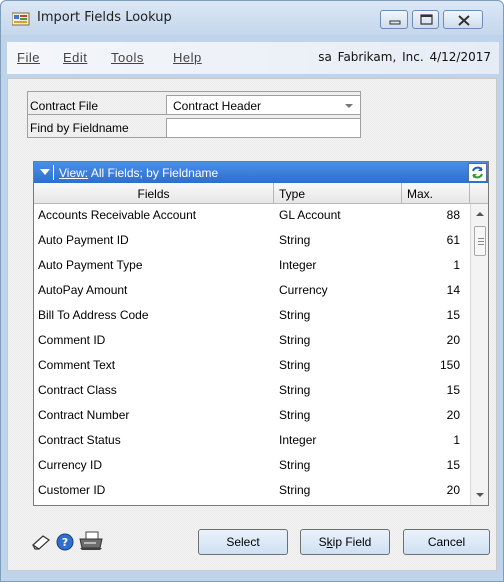 The image size is (504, 582). I want to click on field-name: Contract Class, so click(77, 390).